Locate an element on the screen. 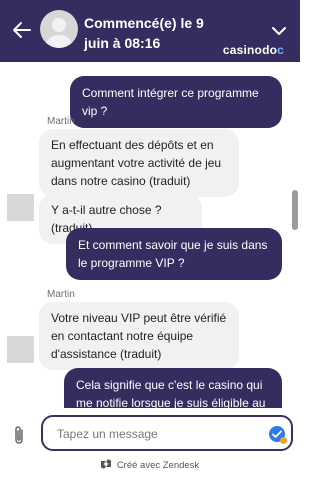 Image resolution: width=320 pixels, height=478 pixels. composer is located at coordinates (150, 433).